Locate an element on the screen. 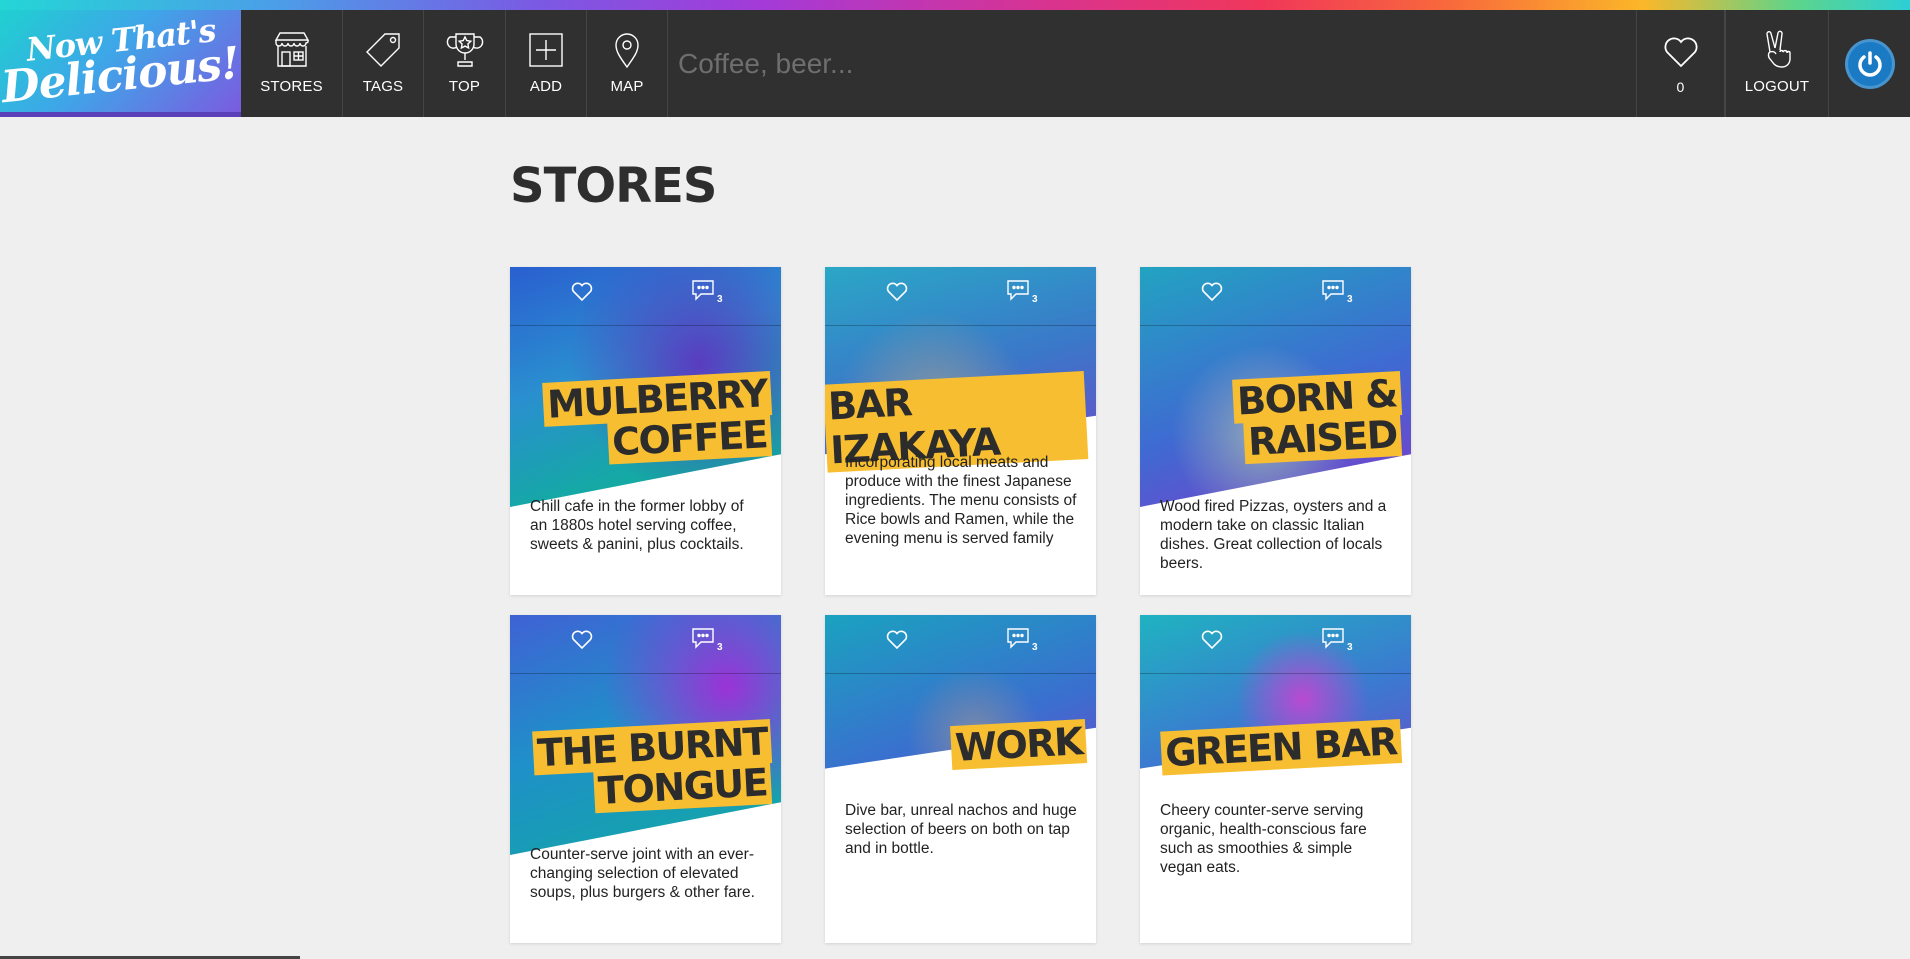 This screenshot has height=959, width=1910. tag-icon is located at coordinates (383, 50).